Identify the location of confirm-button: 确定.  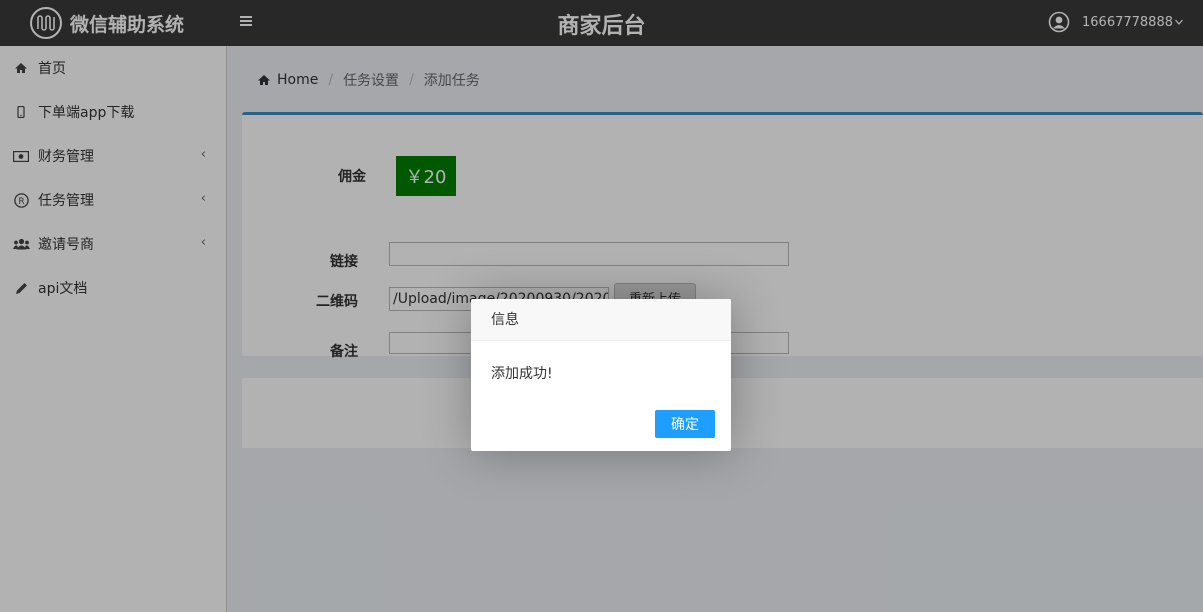
(685, 424).